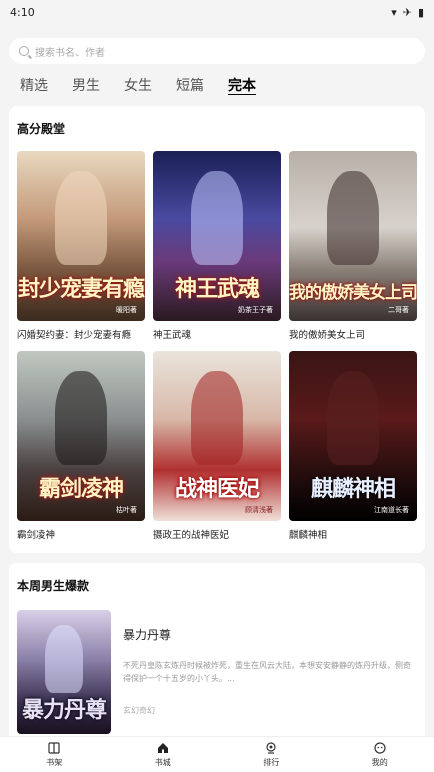 The width and height of the screenshot is (434, 772). I want to click on book-cover: 神王武魂 奶茶王子著, so click(217, 236).